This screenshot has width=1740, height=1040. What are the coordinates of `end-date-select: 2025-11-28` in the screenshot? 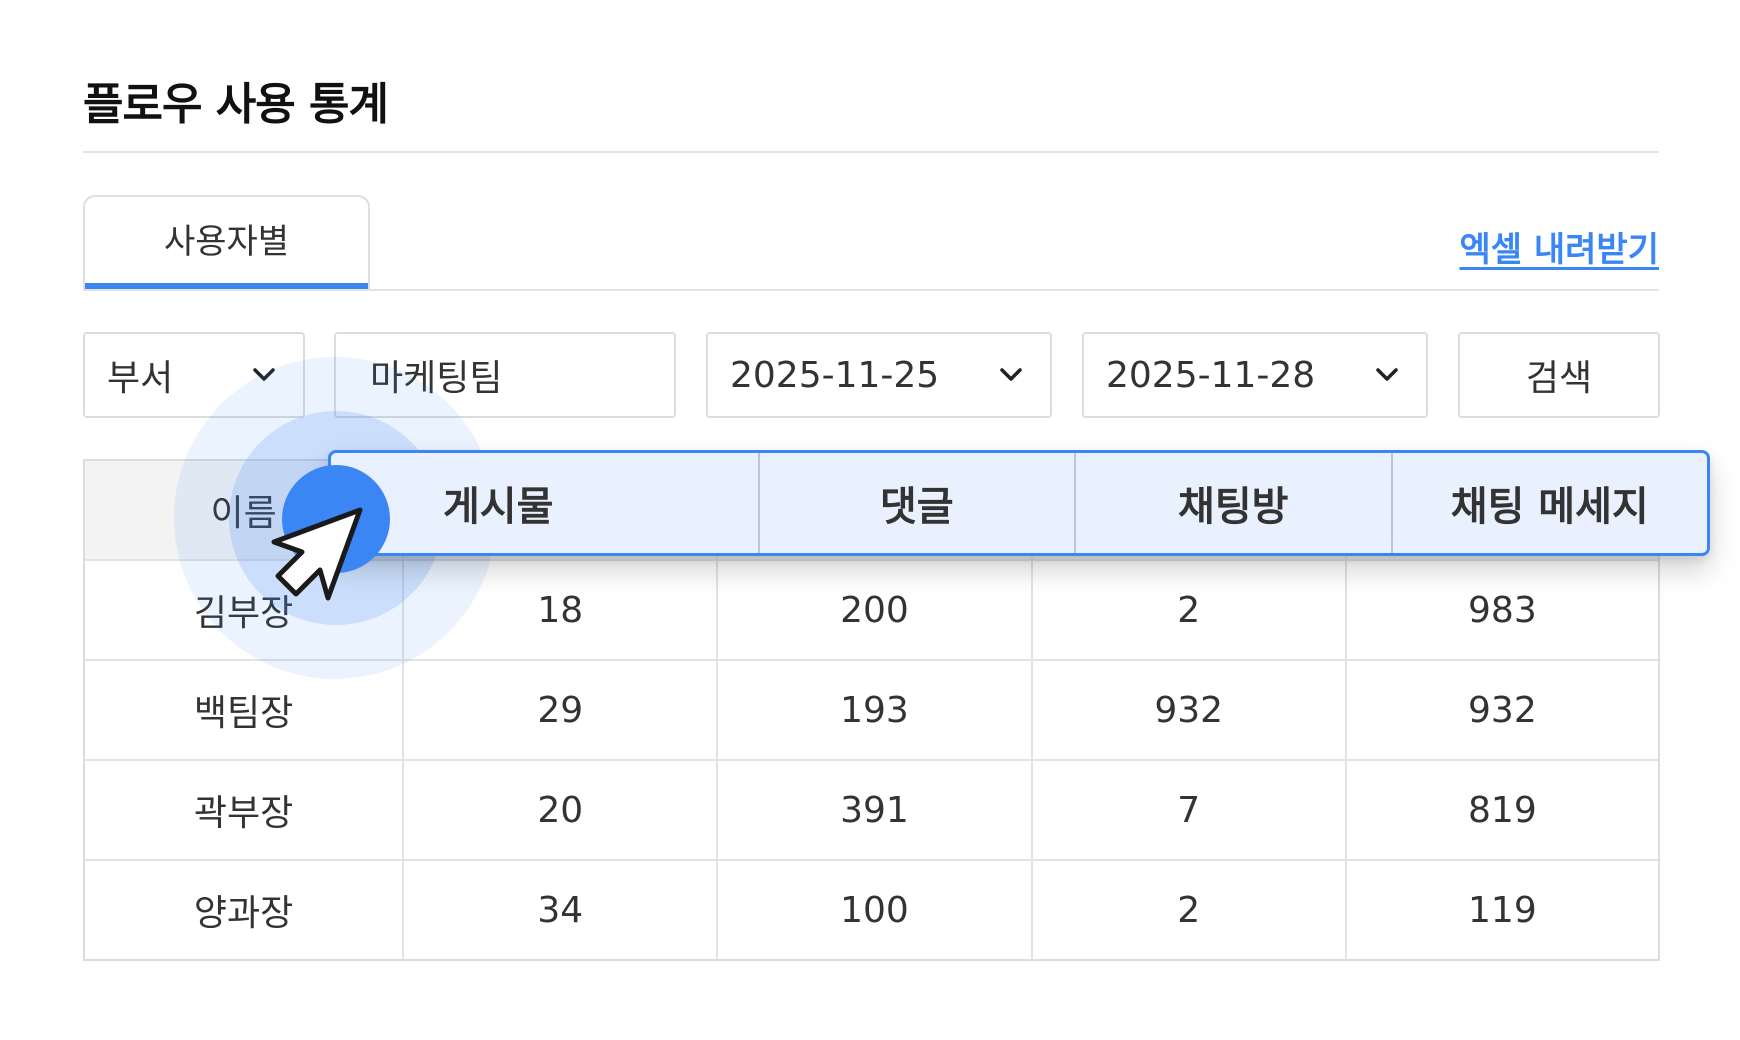 It's located at (1255, 375).